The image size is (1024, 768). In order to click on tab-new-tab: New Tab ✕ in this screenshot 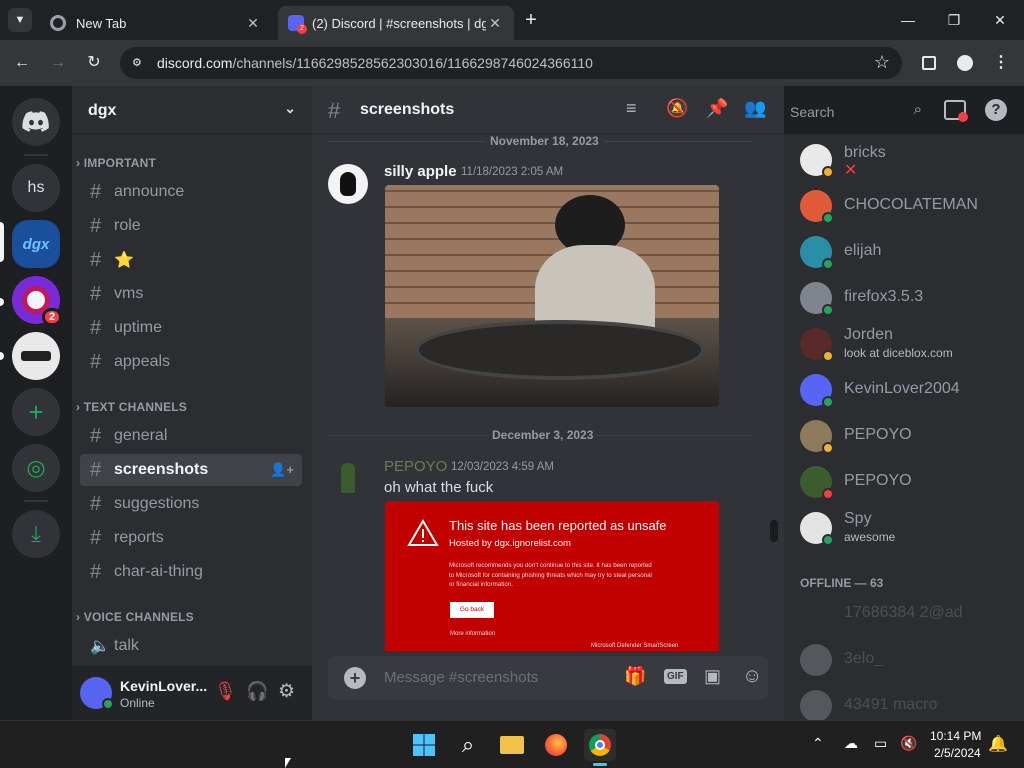, I will do `click(156, 23)`.